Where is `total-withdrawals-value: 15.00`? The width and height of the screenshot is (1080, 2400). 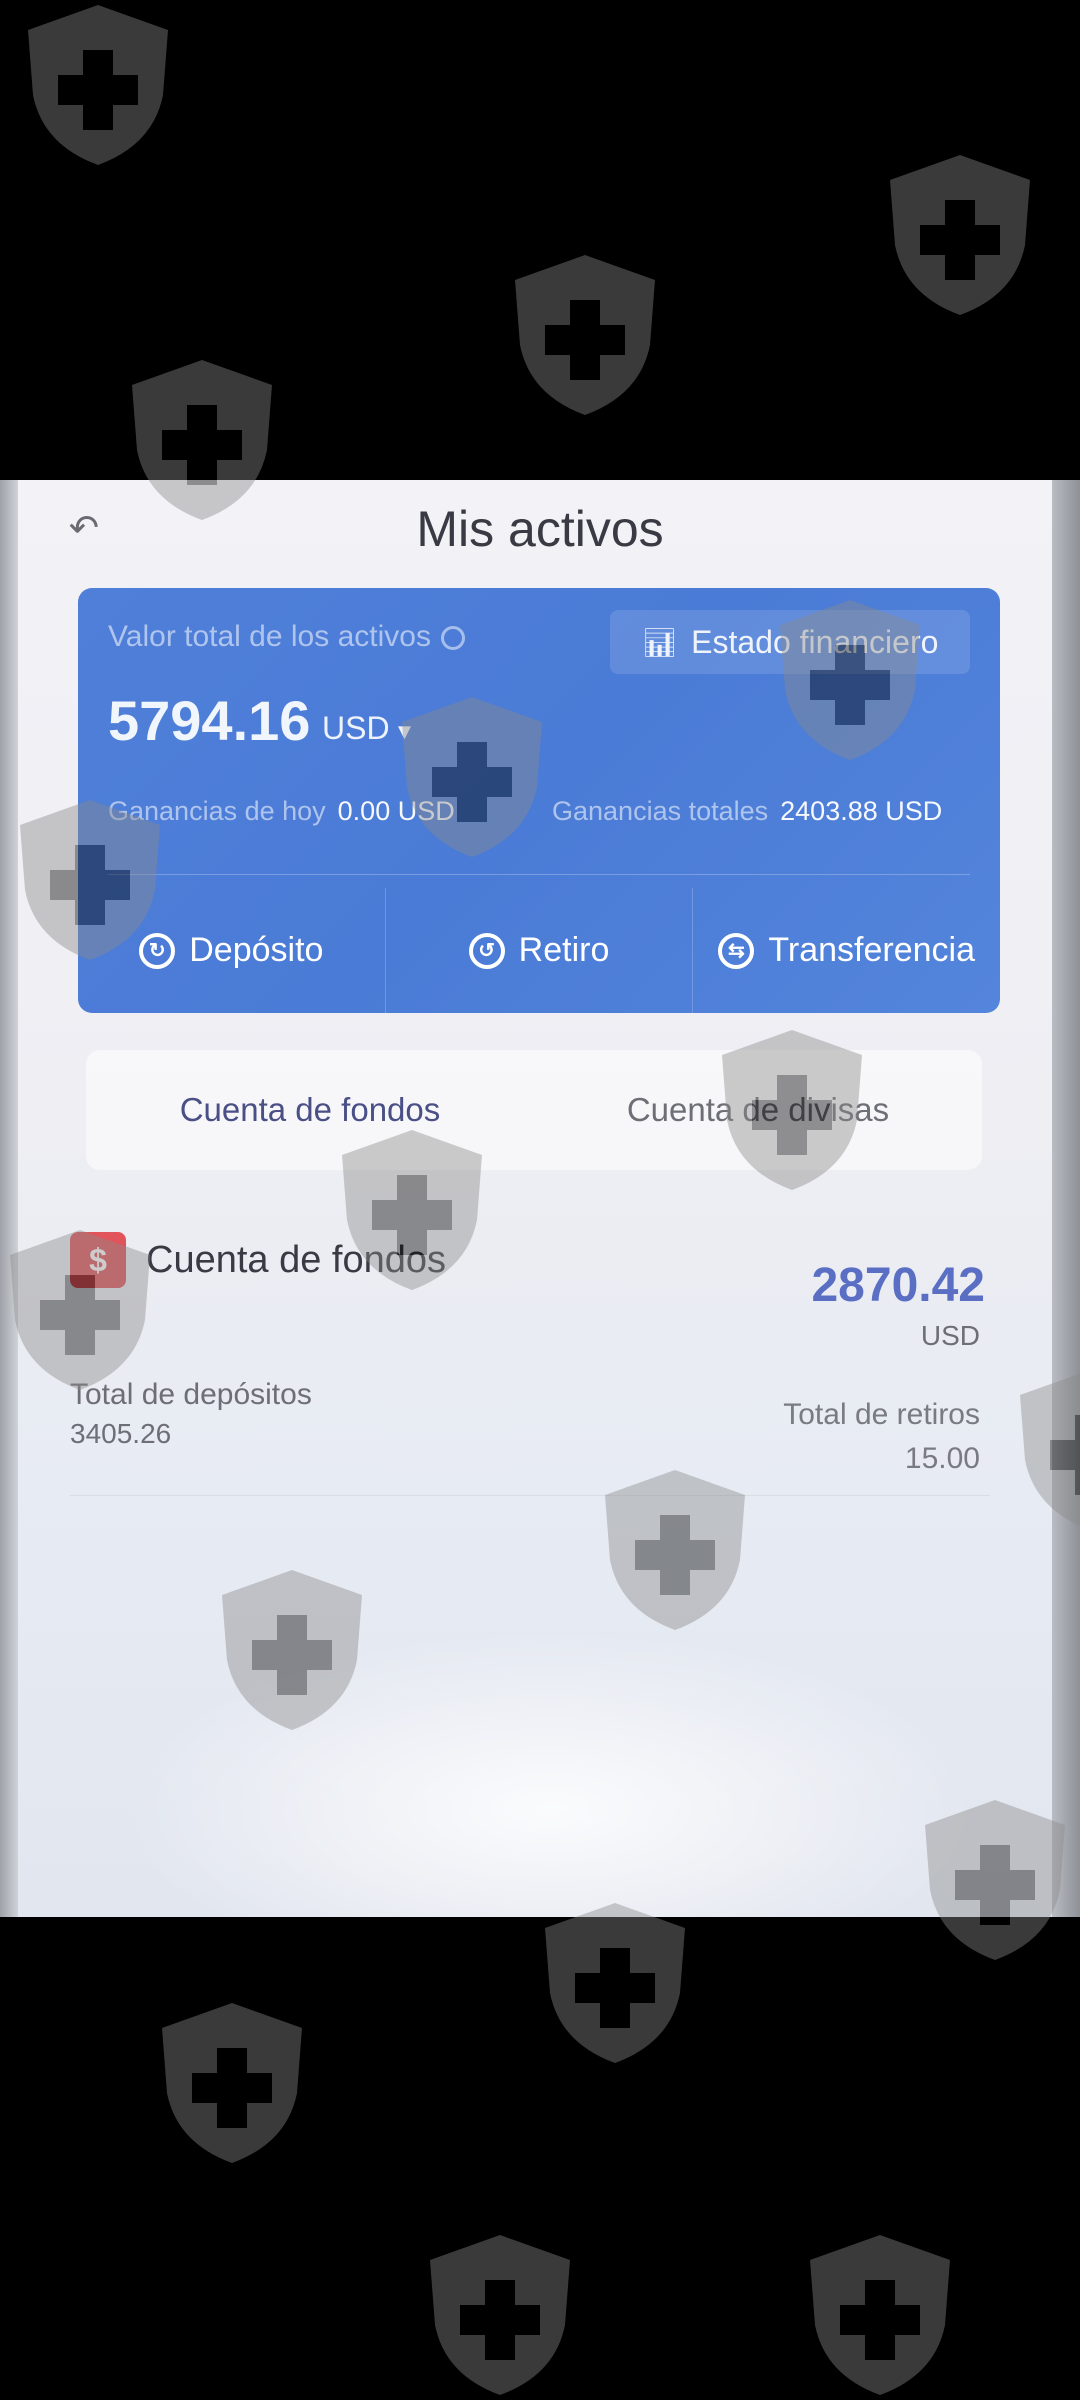 total-withdrawals-value: 15.00 is located at coordinates (942, 1458).